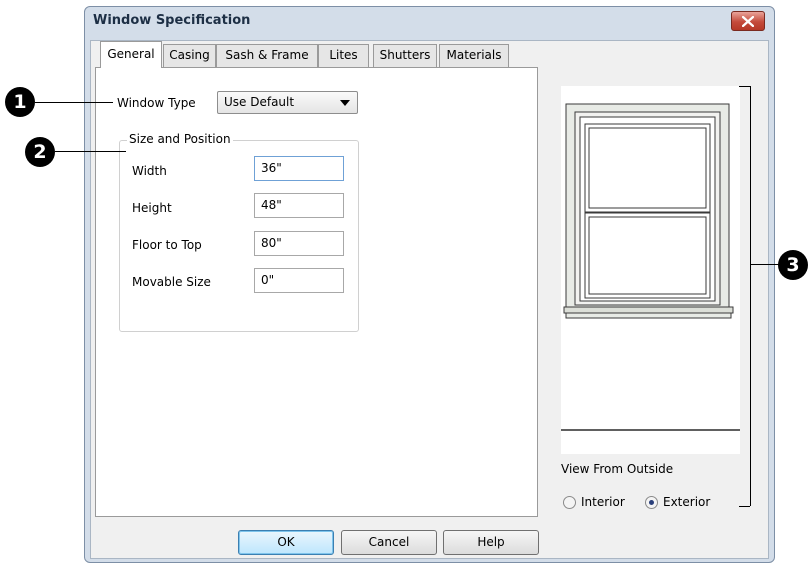 Image resolution: width=810 pixels, height=570 pixels. I want to click on tab-label: Sash & Frame, so click(267, 55).